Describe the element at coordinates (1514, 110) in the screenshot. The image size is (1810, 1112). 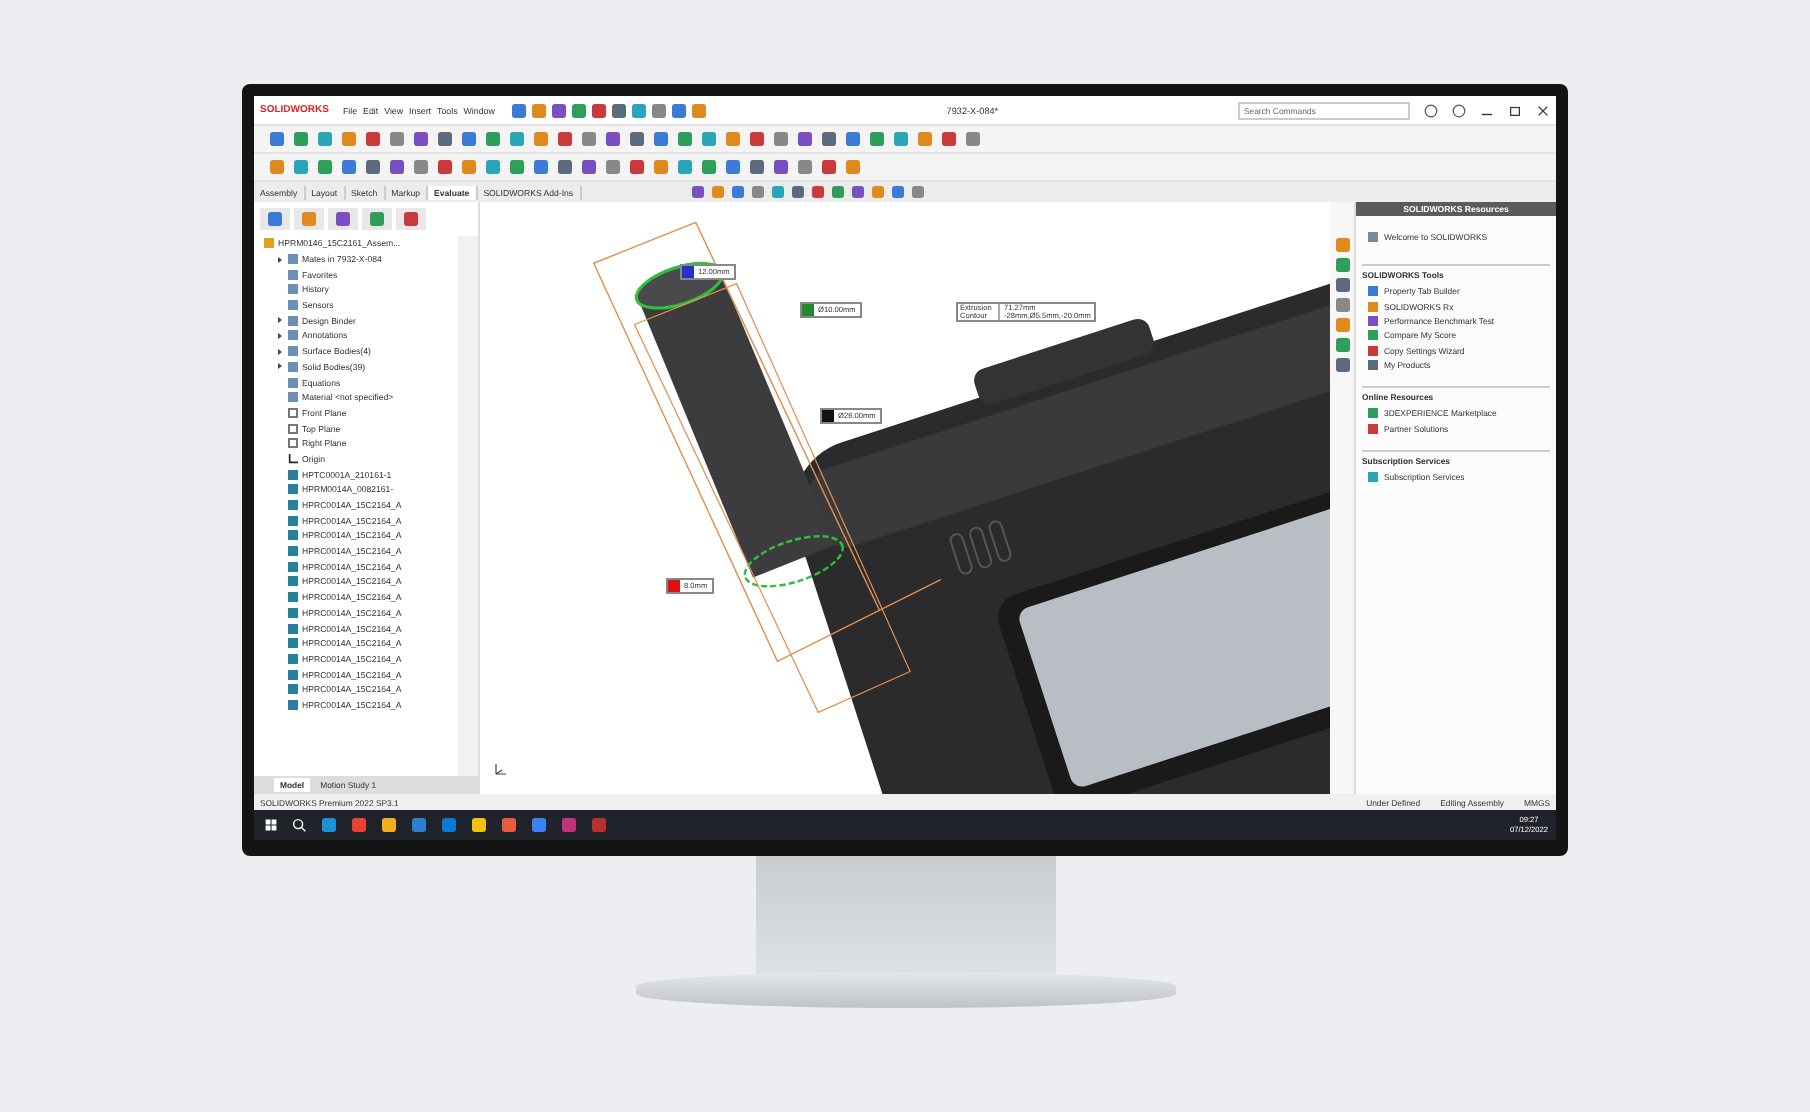
I see `restore-icon` at that location.